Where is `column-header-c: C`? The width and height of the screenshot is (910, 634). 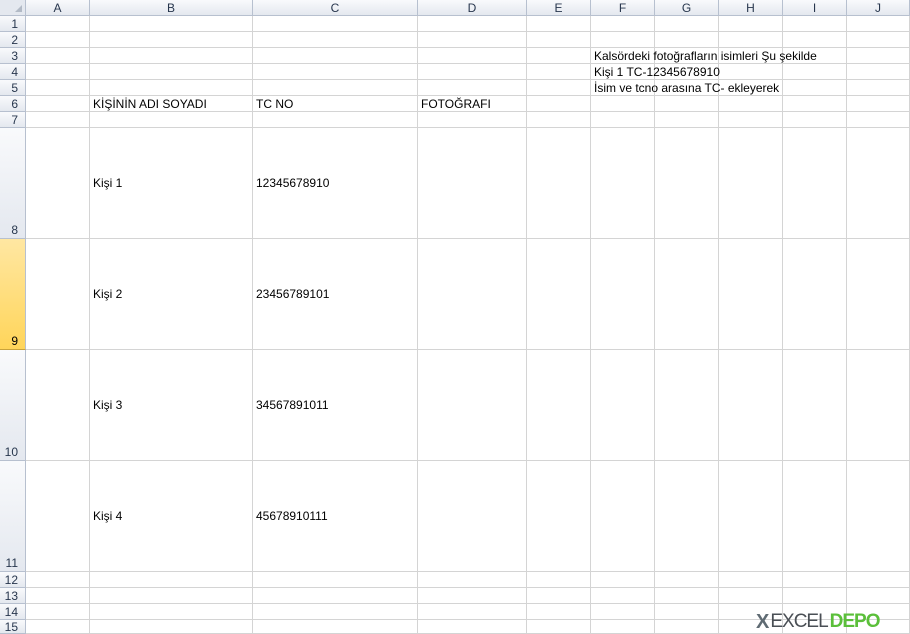
column-header-c: C is located at coordinates (335, 8).